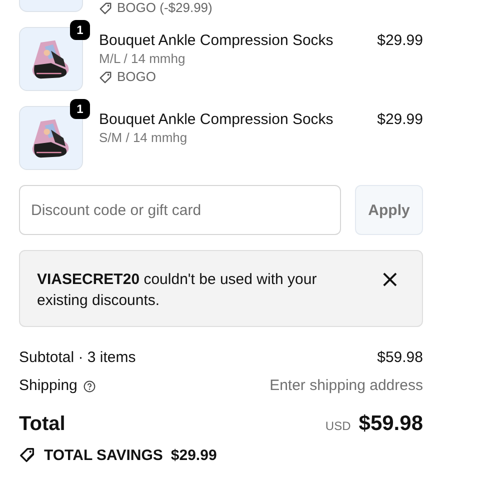  What do you see at coordinates (177, 290) in the screenshot?
I see `alert-message: VIASECRET20 couldn't be used with your existing discounts.` at bounding box center [177, 290].